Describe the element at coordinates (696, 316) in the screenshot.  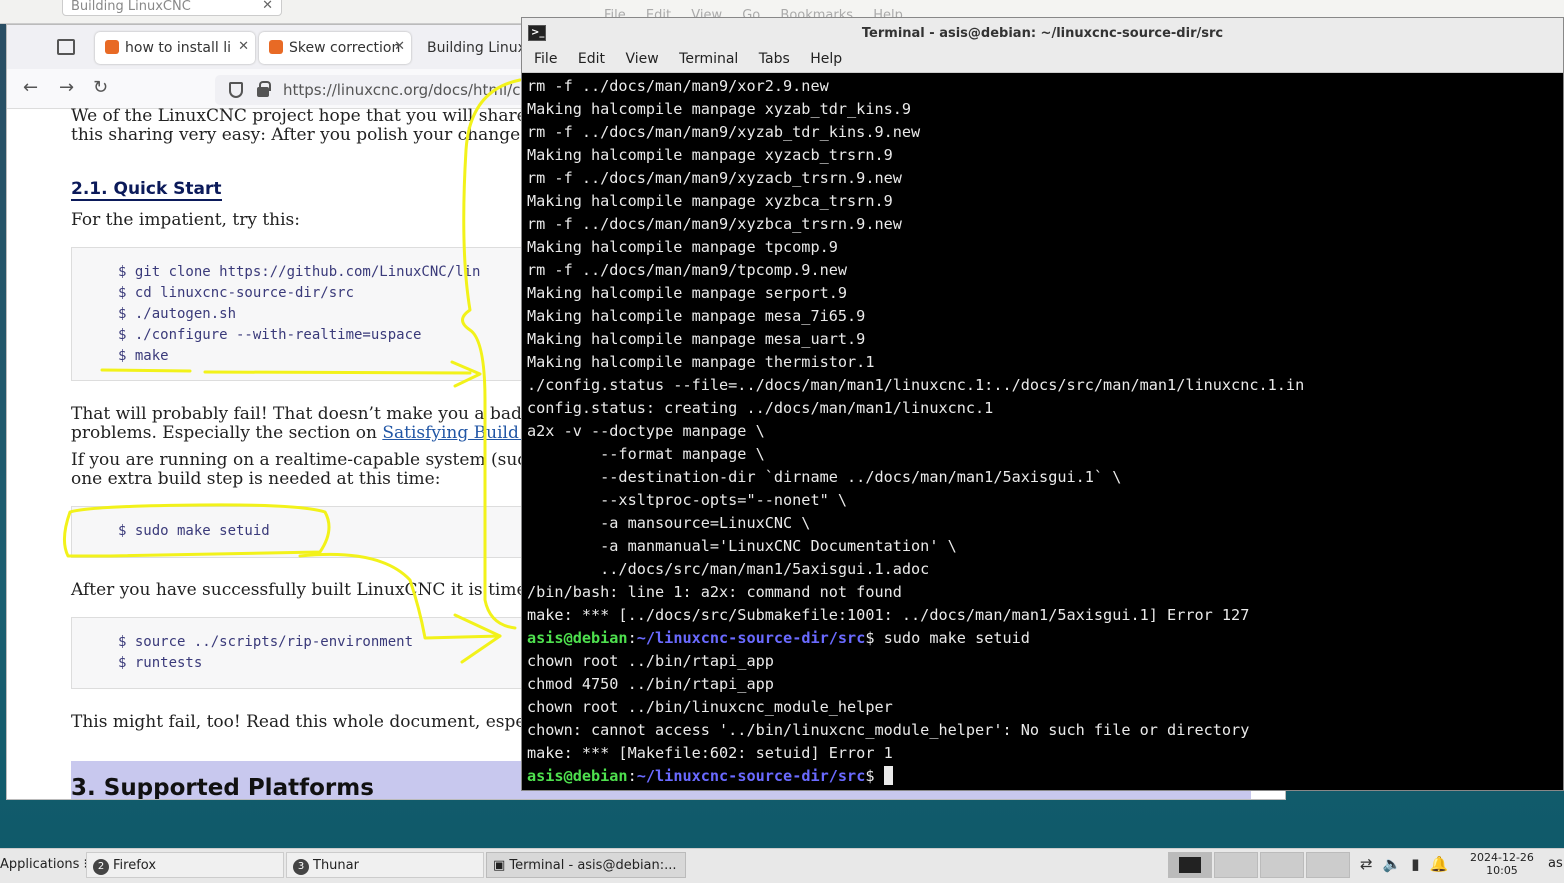
I see `output-line: Making halcompile manpage mesa_7i65.9` at that location.